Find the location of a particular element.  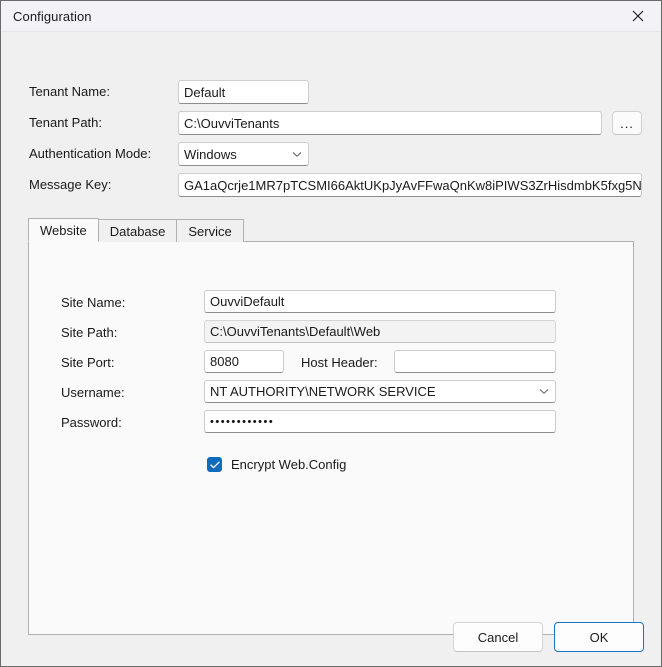

authentication-mode-value: Windows is located at coordinates (210, 154).